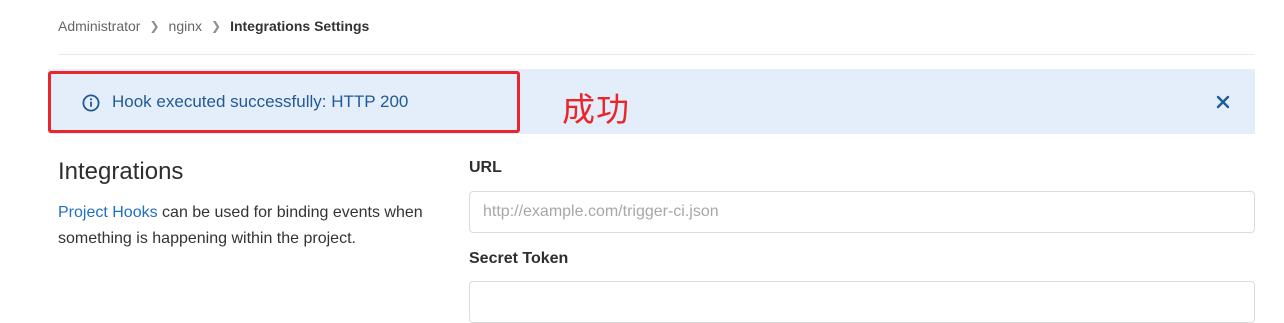 This screenshot has width=1284, height=323. I want to click on project-hooks-link: Project Hooks, so click(108, 212).